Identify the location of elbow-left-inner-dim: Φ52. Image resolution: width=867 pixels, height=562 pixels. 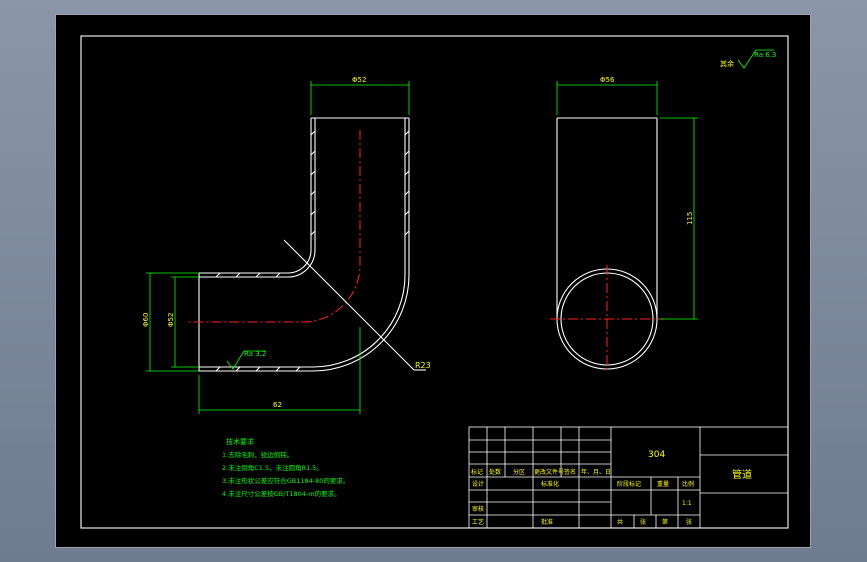
(171, 320).